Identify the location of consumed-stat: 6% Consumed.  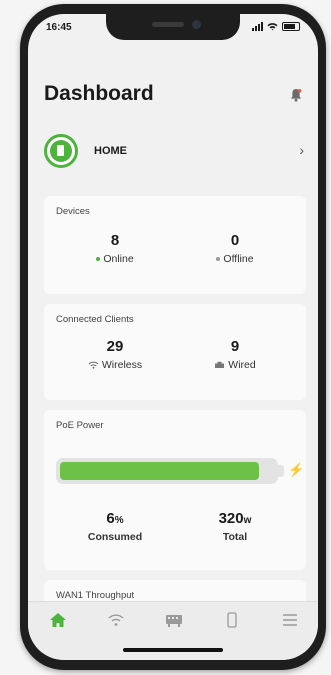
(115, 526).